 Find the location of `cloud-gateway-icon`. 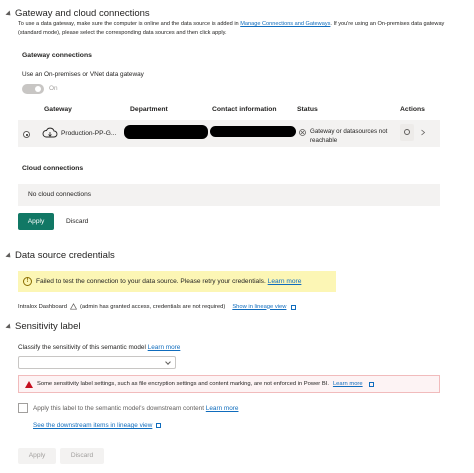

cloud-gateway-icon is located at coordinates (50, 132).